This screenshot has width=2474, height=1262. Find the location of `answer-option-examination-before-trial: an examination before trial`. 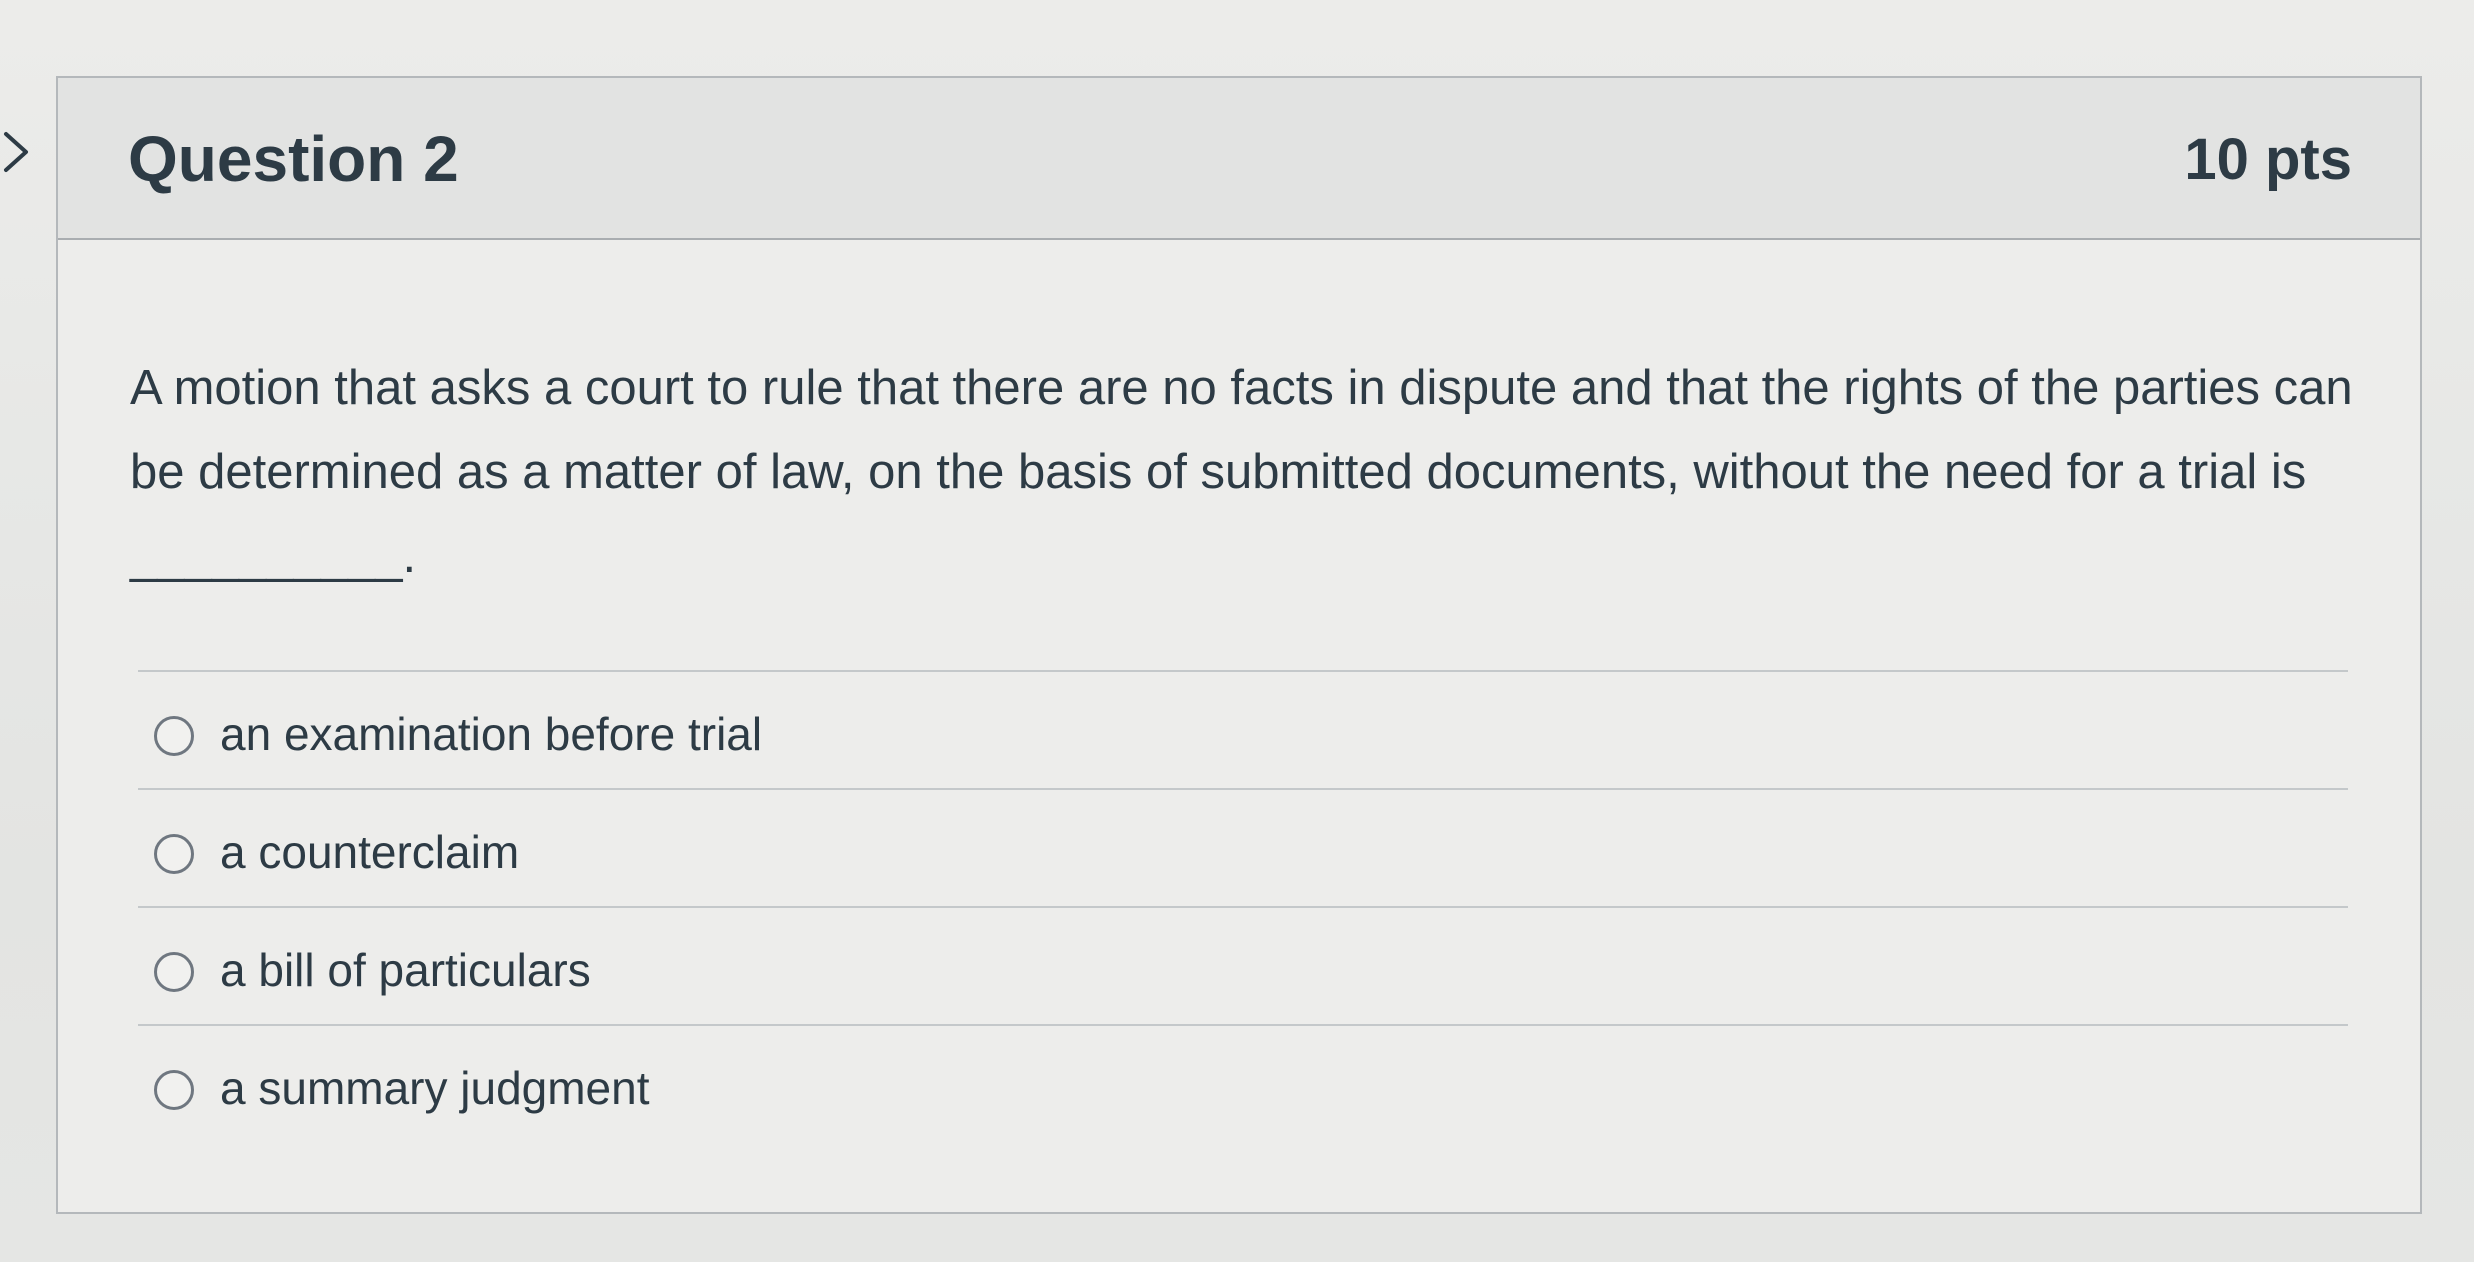

answer-option-examination-before-trial: an examination before trial is located at coordinates (1243, 729).